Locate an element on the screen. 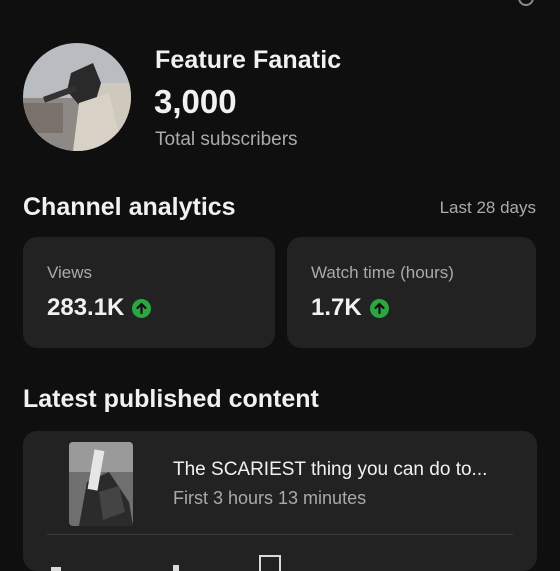 This screenshot has width=560, height=571. watch-time-label: Watch time (hours) is located at coordinates (382, 272).